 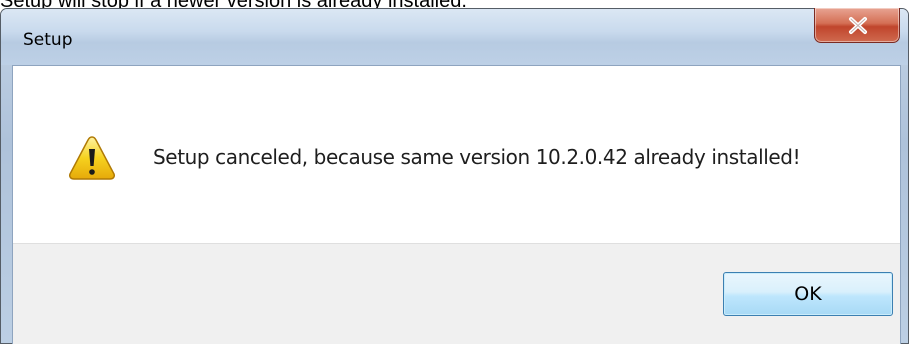 I want to click on close-button, so click(x=857, y=25).